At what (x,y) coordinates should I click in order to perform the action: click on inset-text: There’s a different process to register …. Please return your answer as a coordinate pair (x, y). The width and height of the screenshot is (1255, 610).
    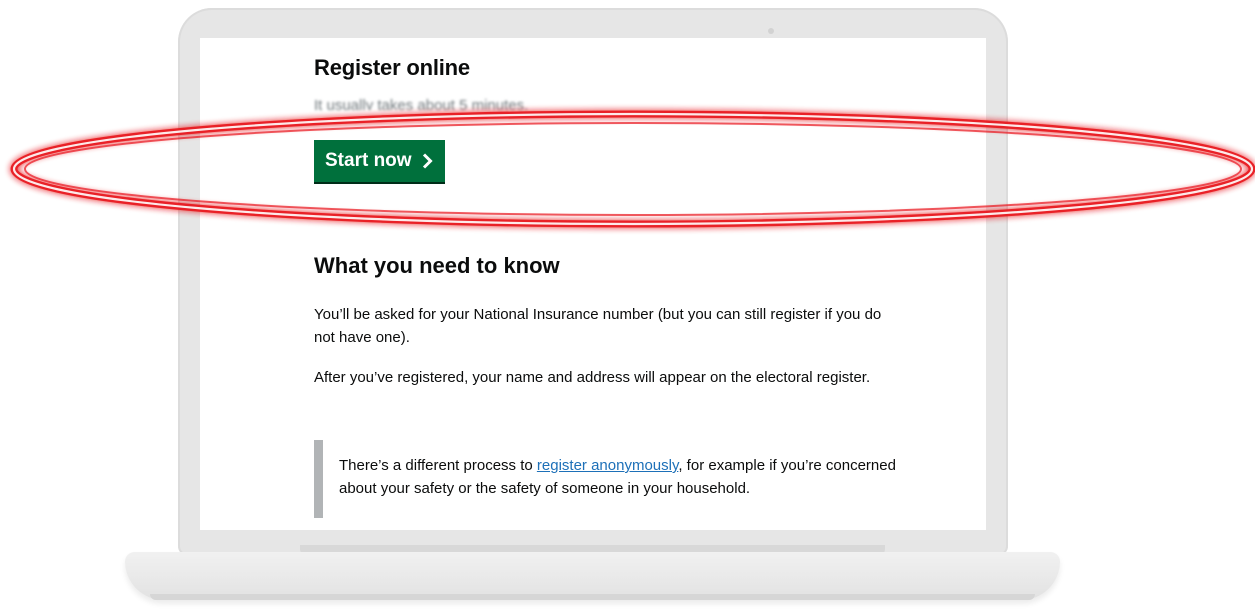
    Looking at the image, I should click on (609, 479).